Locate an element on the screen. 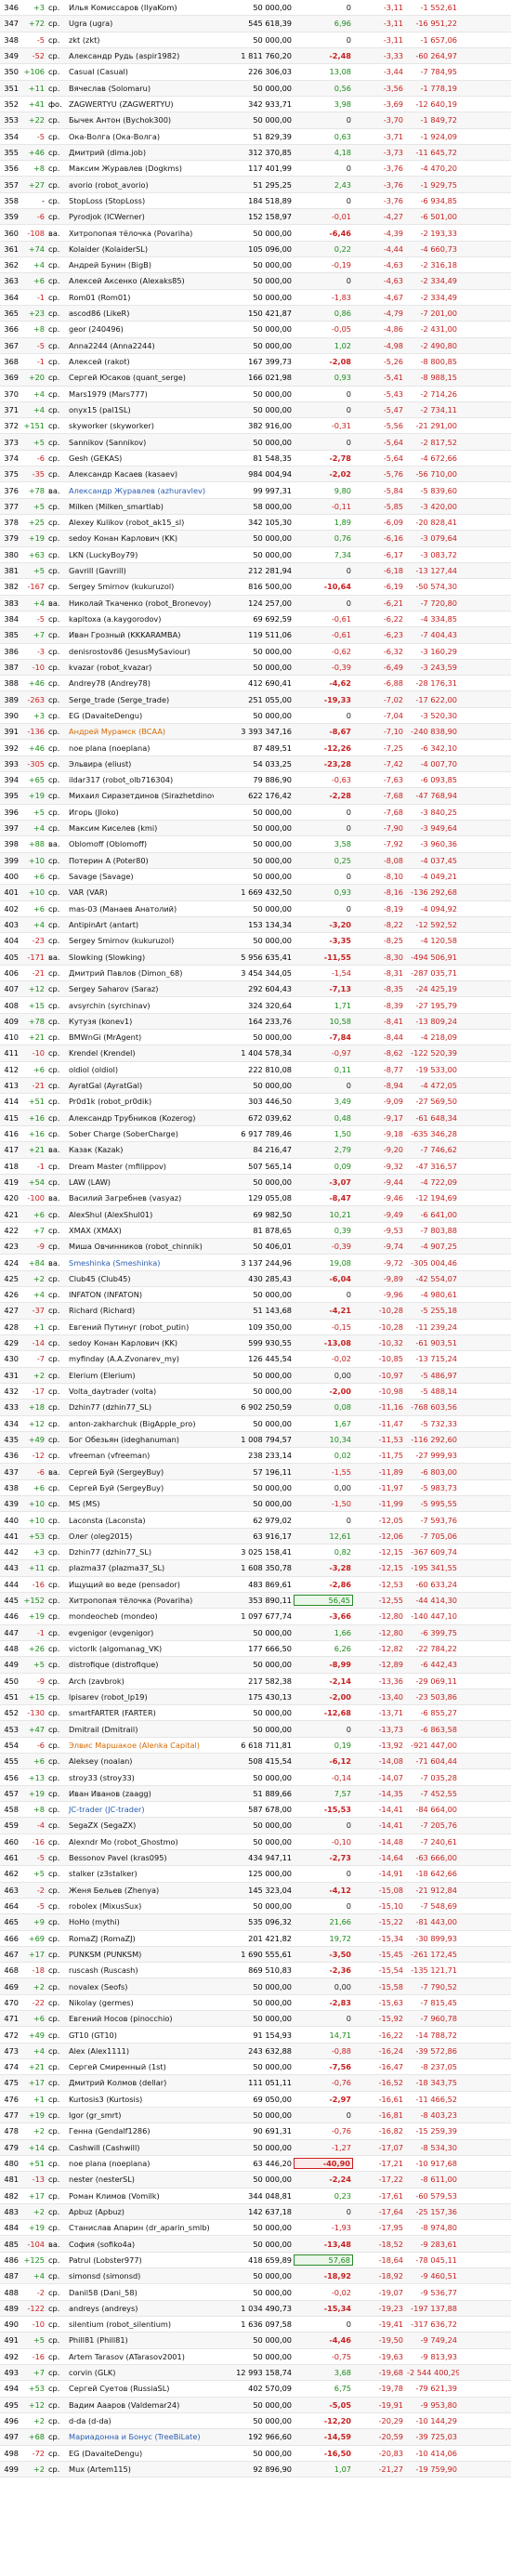  trader-name-cell: stroy33 (stroy33) is located at coordinates (140, 1777).